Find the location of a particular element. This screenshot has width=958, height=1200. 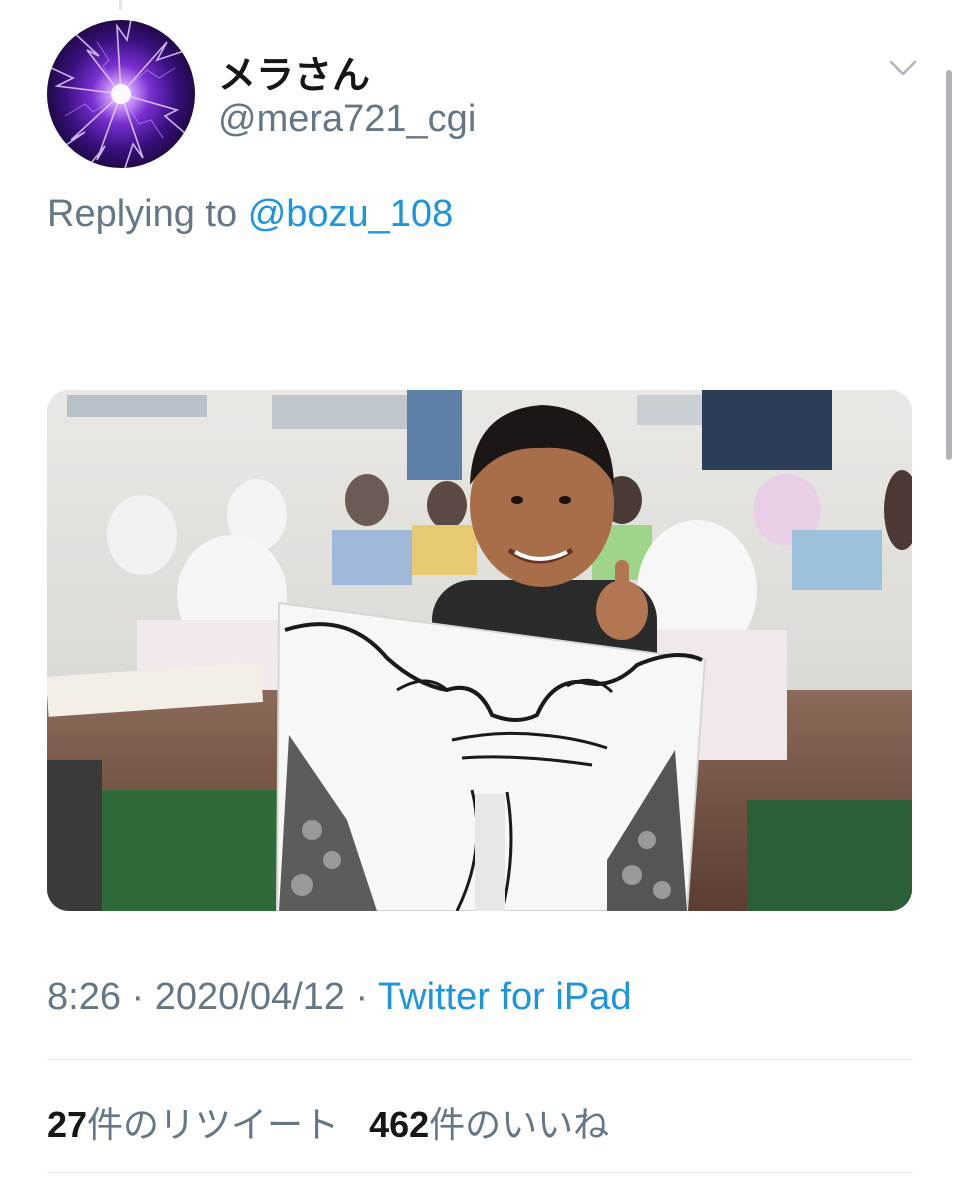

tweet-date: 2020/04/12 is located at coordinates (250, 997).